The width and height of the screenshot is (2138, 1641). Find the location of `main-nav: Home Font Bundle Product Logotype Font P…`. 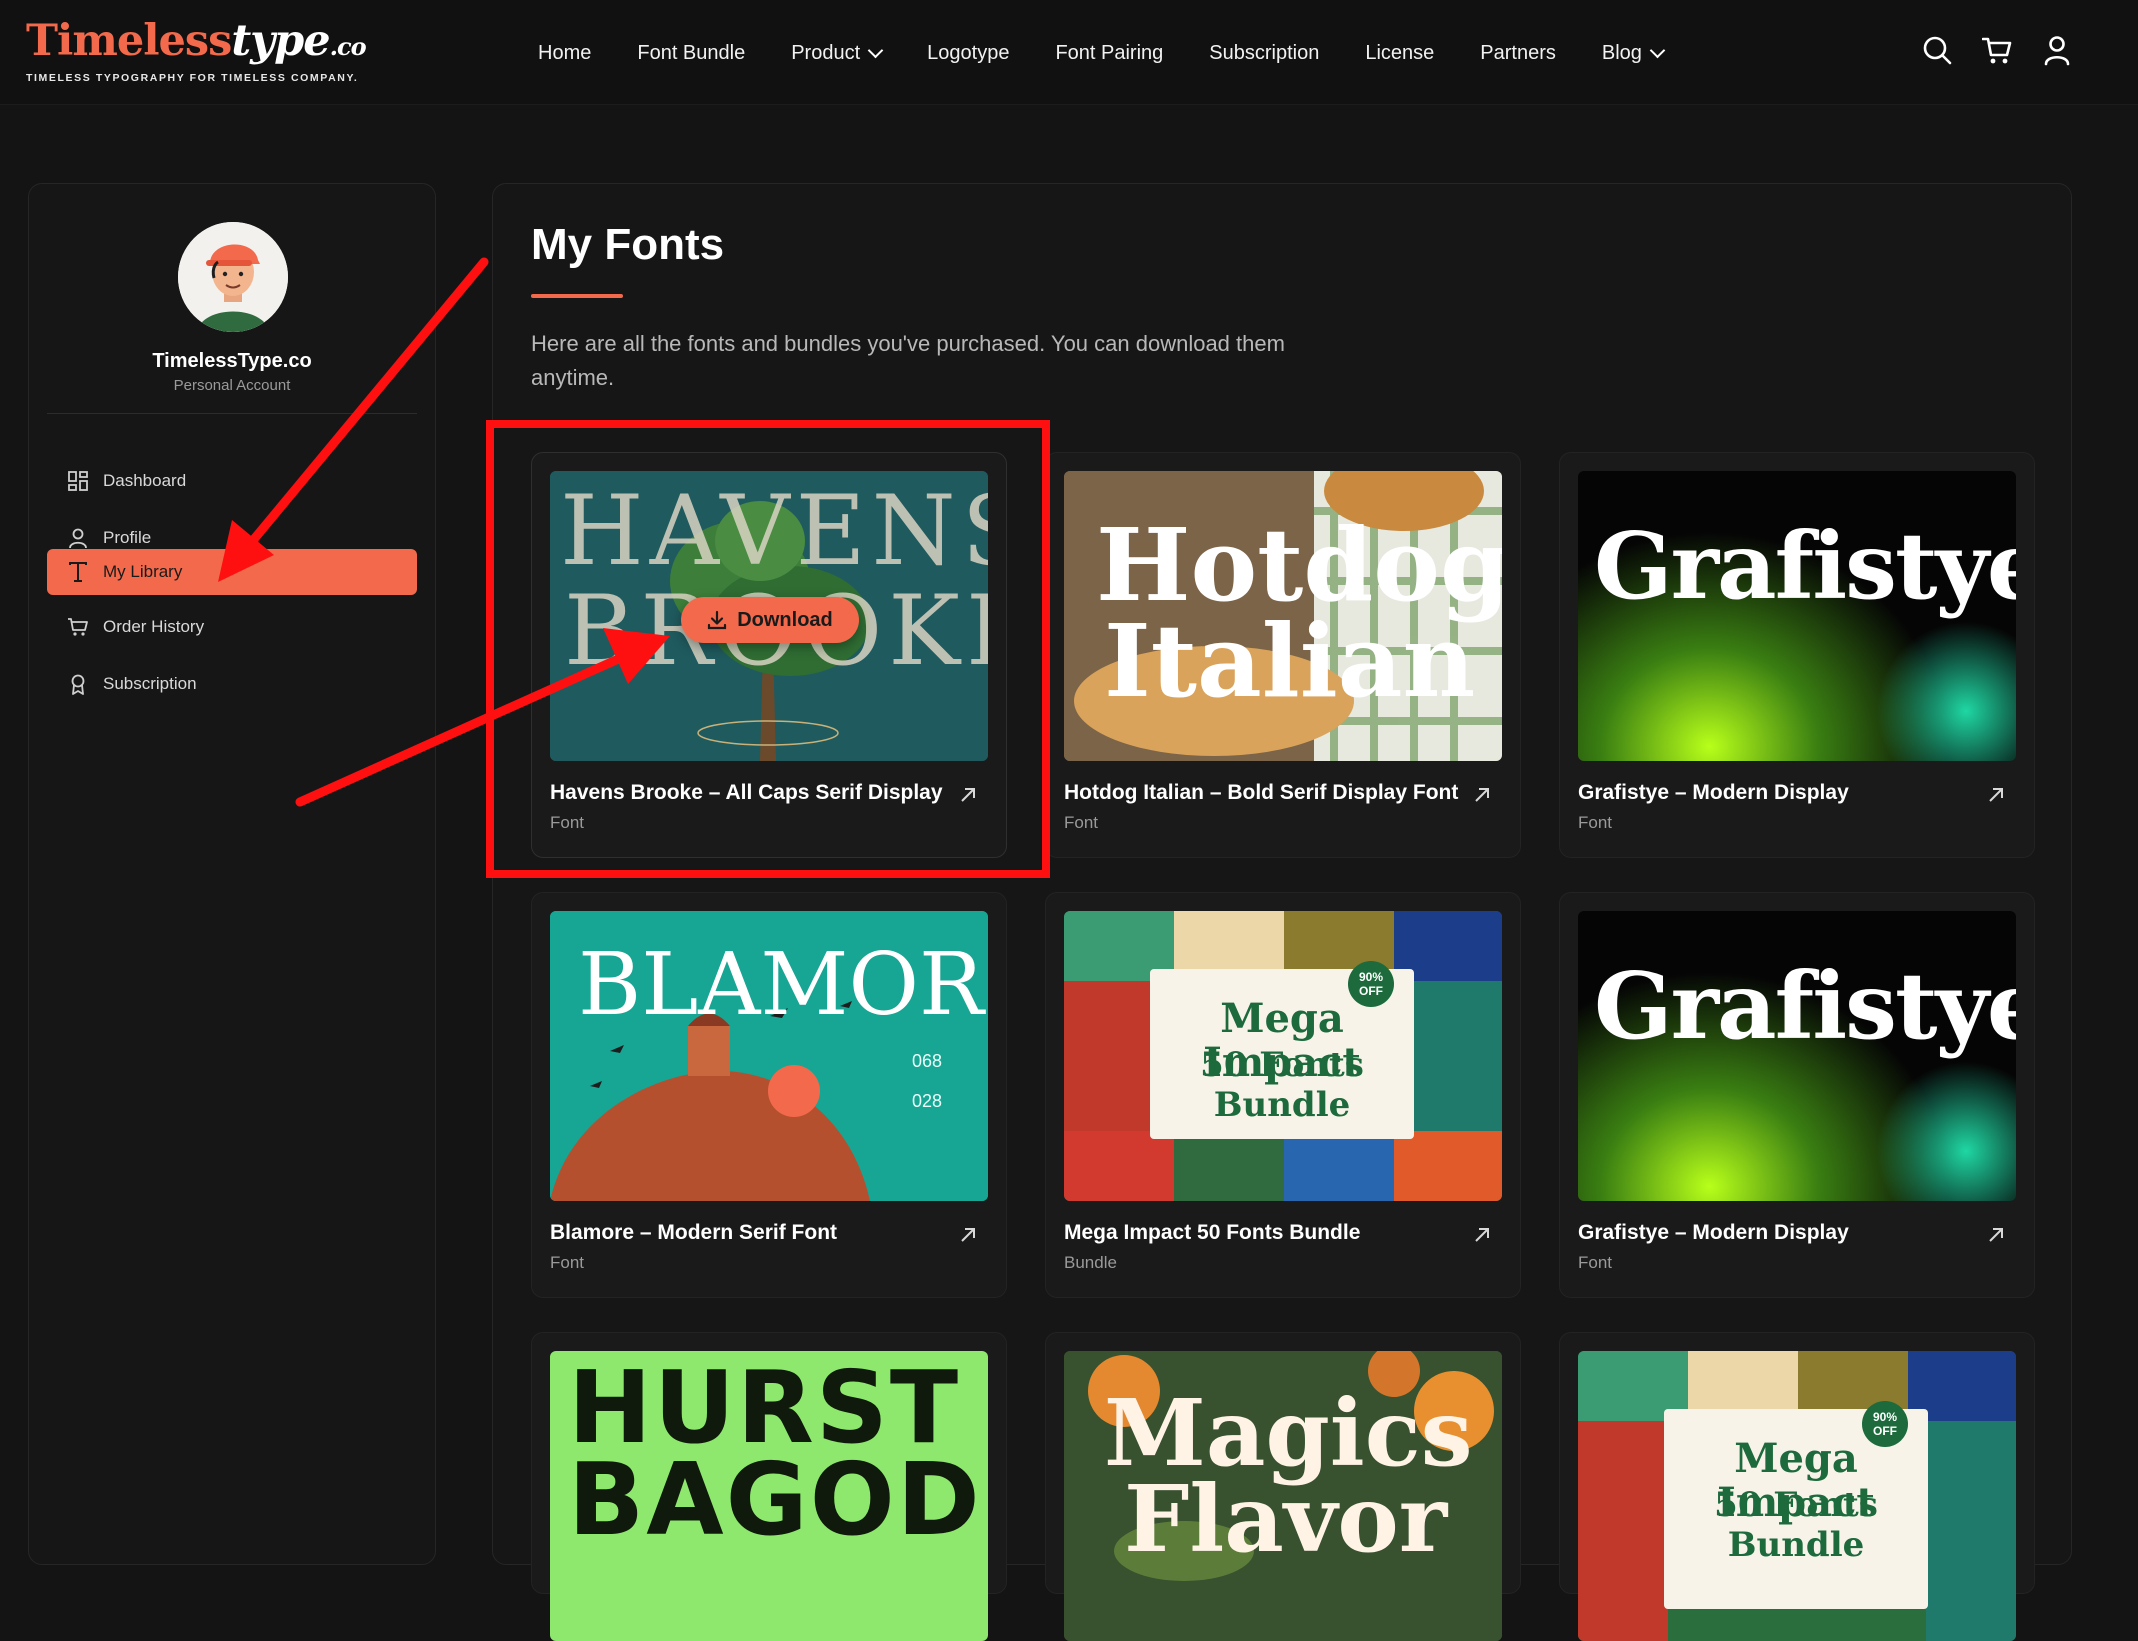

main-nav: Home Font Bundle Product Logotype Font P… is located at coordinates (1102, 53).